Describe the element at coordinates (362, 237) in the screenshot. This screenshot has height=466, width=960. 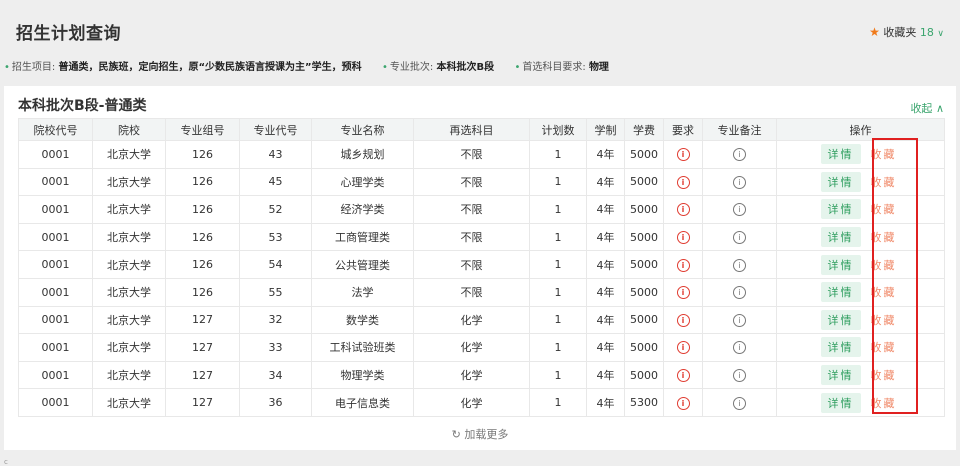
I see `major-name-cell: 工商管理类` at that location.